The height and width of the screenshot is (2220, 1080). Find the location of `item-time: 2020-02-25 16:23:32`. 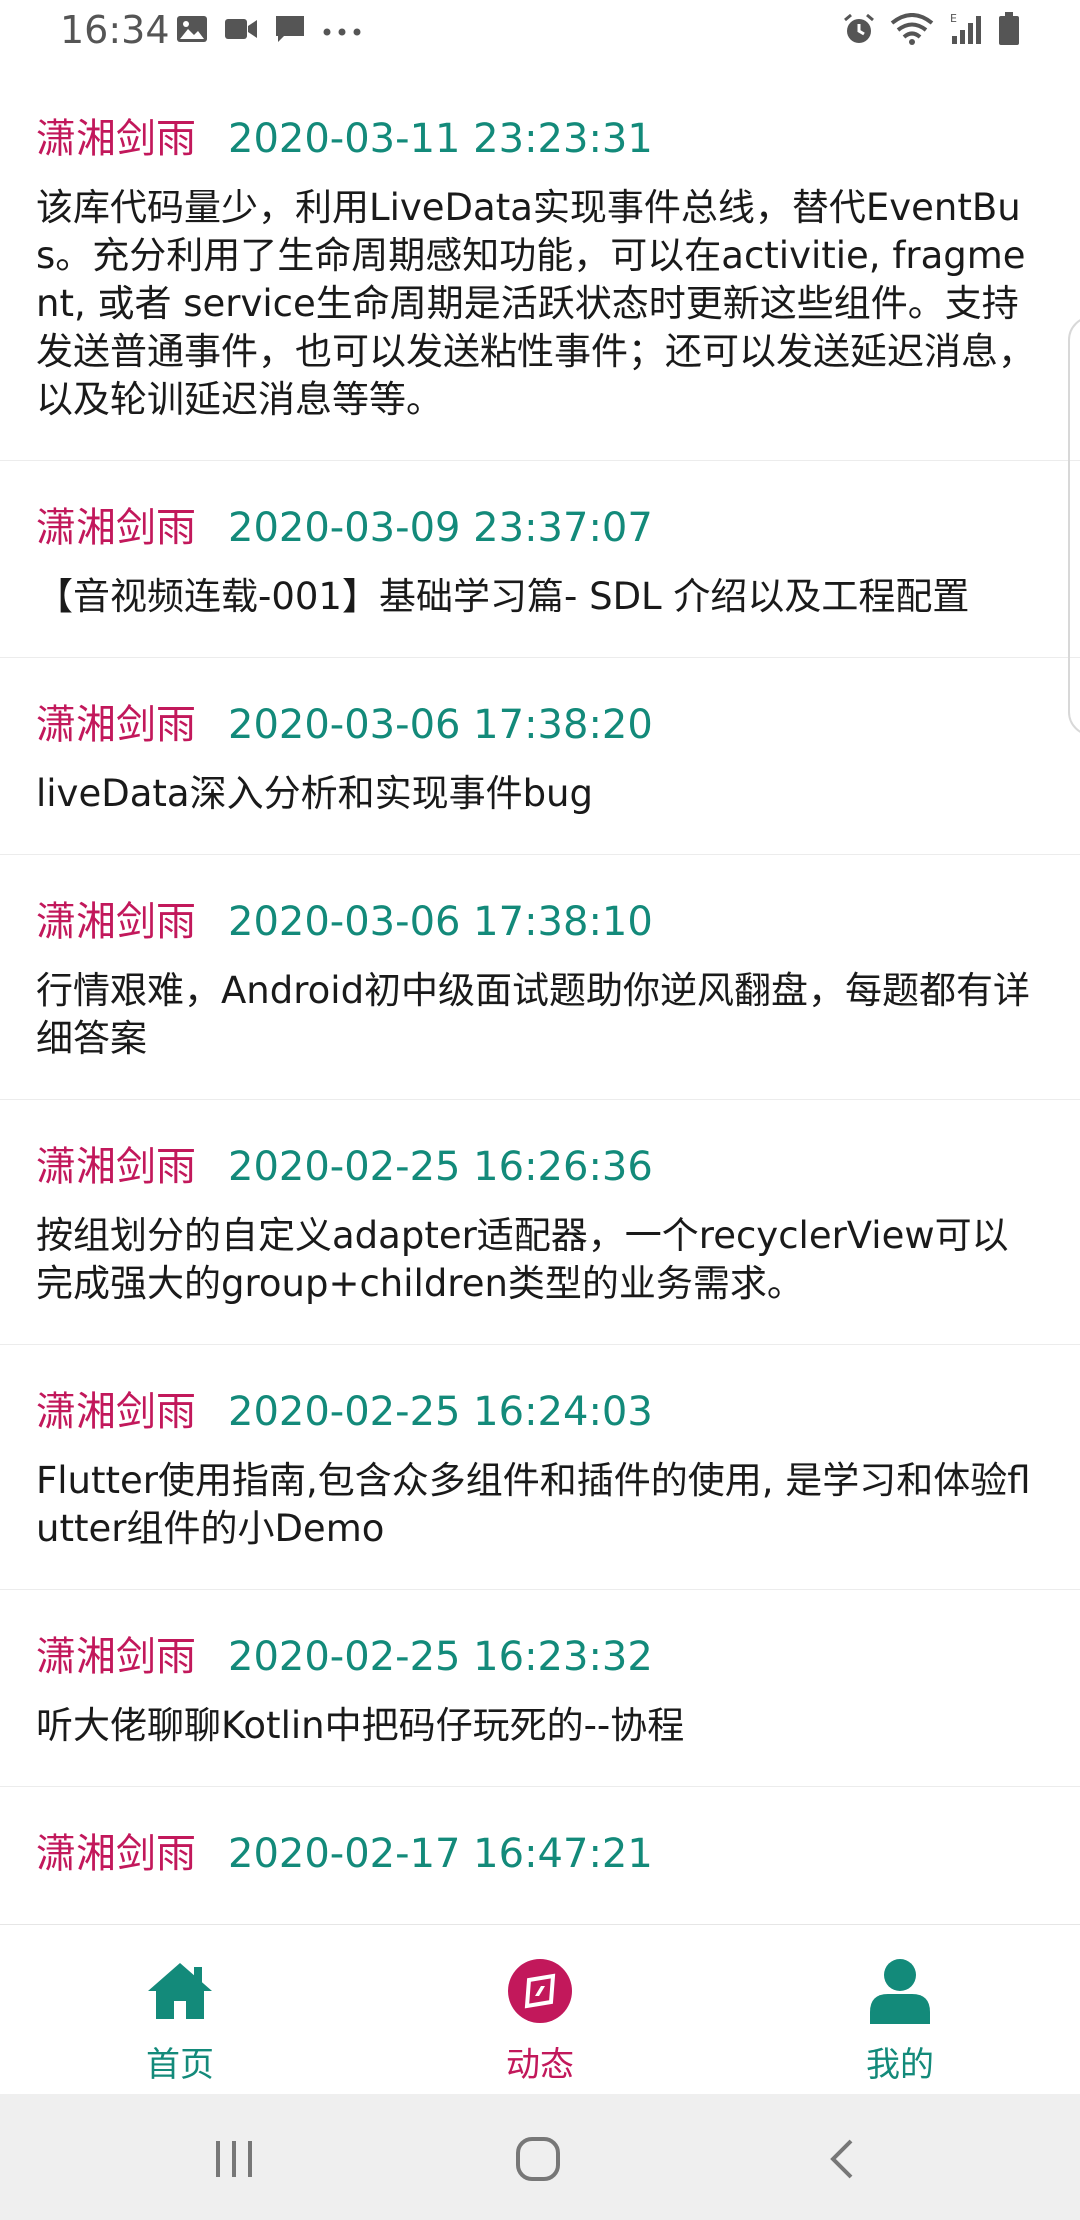

item-time: 2020-02-25 16:23:32 is located at coordinates (440, 1657).